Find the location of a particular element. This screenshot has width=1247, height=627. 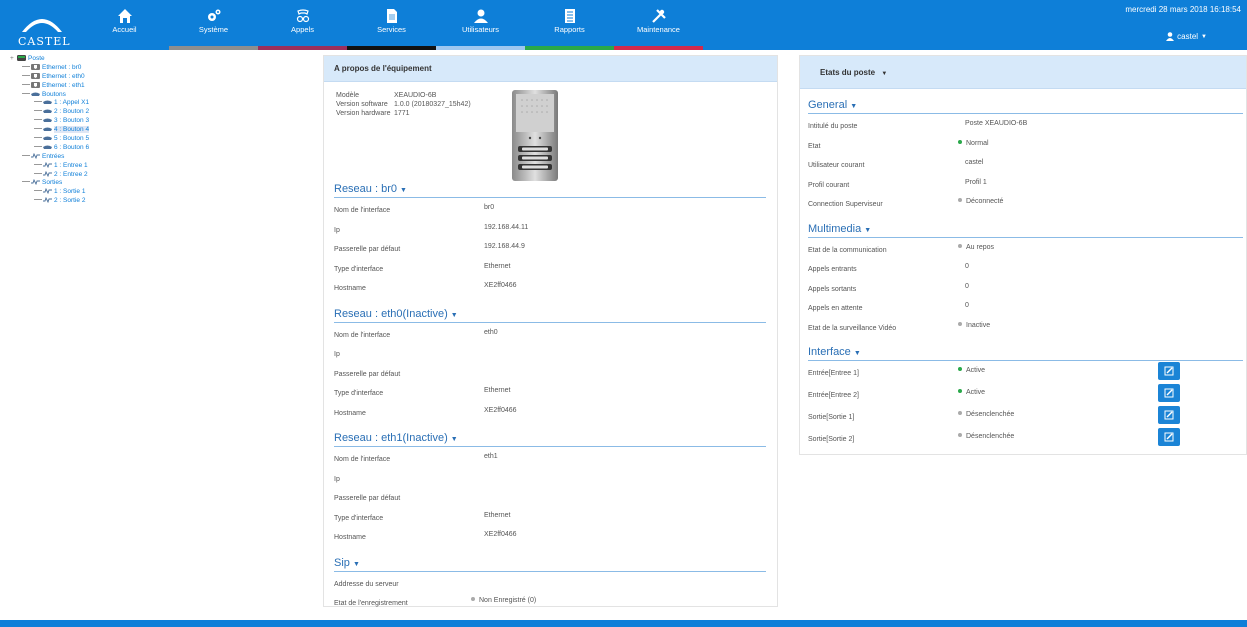

logo-text: CASTEL is located at coordinates (44, 41).